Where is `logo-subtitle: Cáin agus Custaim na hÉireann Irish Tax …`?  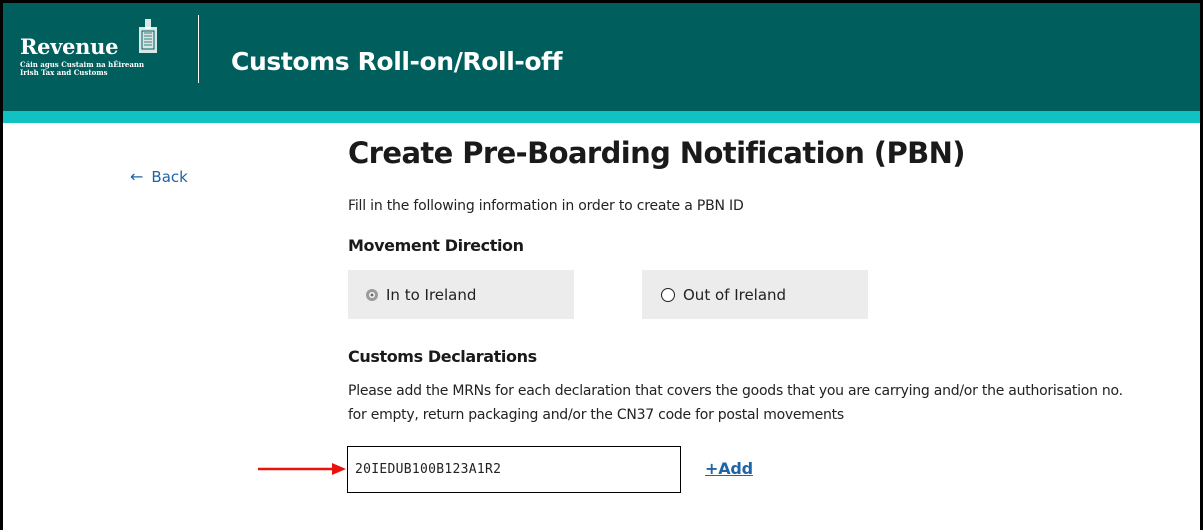 logo-subtitle: Cáin agus Custaim na hÉireann Irish Tax … is located at coordinates (82, 69).